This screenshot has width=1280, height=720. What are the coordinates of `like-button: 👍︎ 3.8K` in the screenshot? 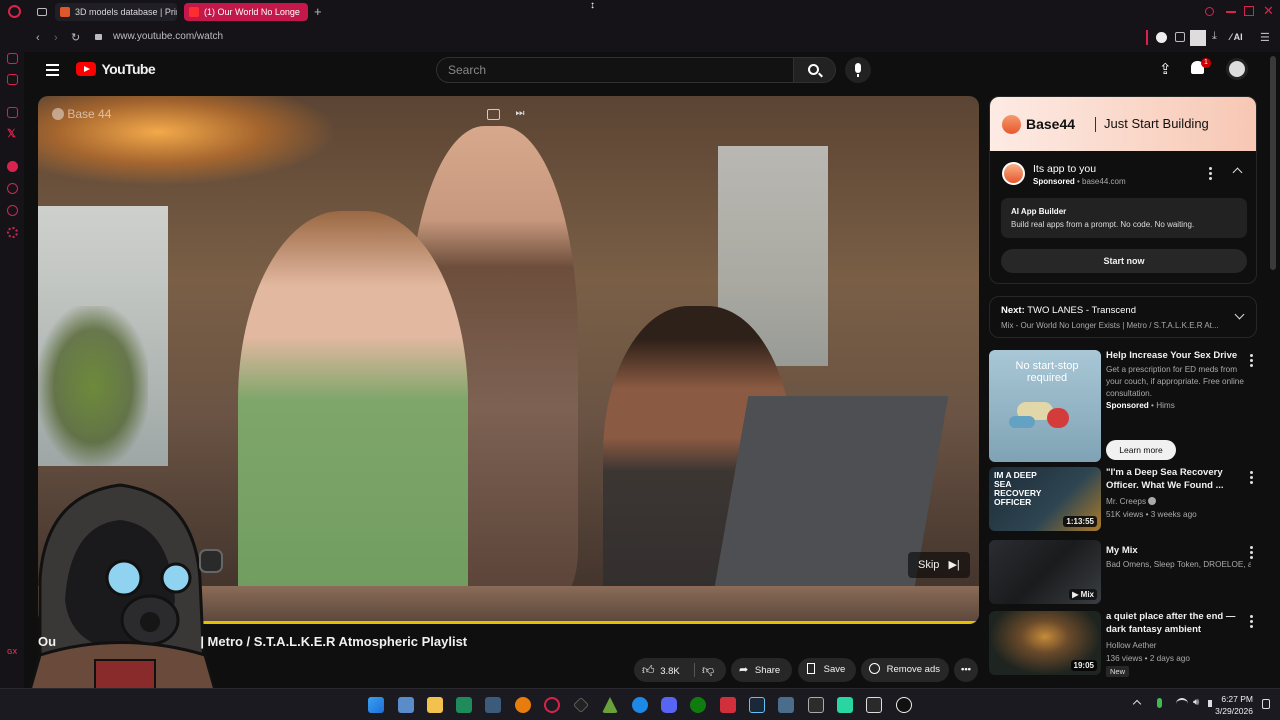 It's located at (661, 671).